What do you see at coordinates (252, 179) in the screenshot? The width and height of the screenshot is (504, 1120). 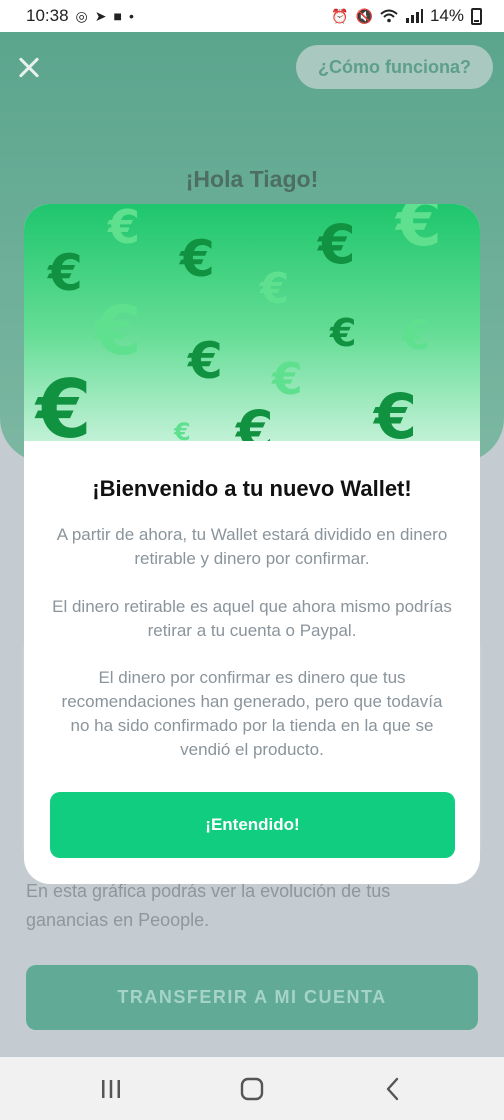 I see `greeting-title: ¡Hola Tiago!` at bounding box center [252, 179].